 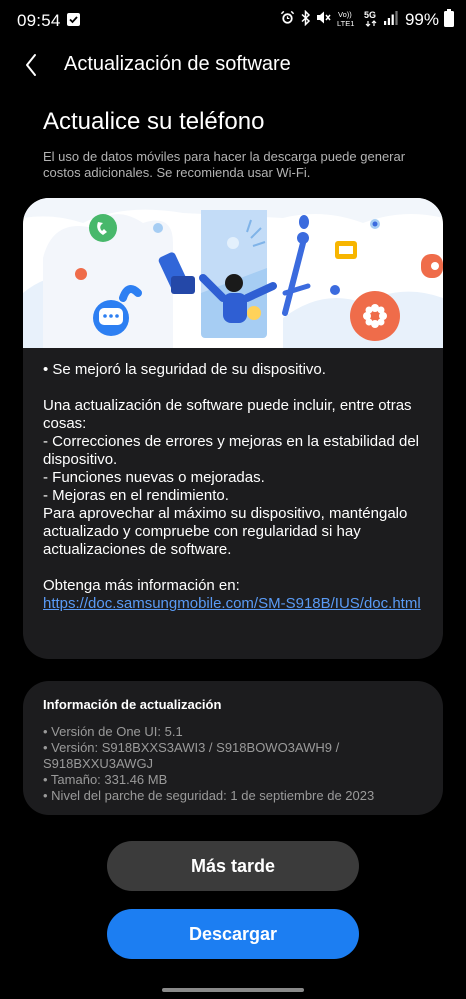 I want to click on bluetooth-icon, so click(x=305, y=20).